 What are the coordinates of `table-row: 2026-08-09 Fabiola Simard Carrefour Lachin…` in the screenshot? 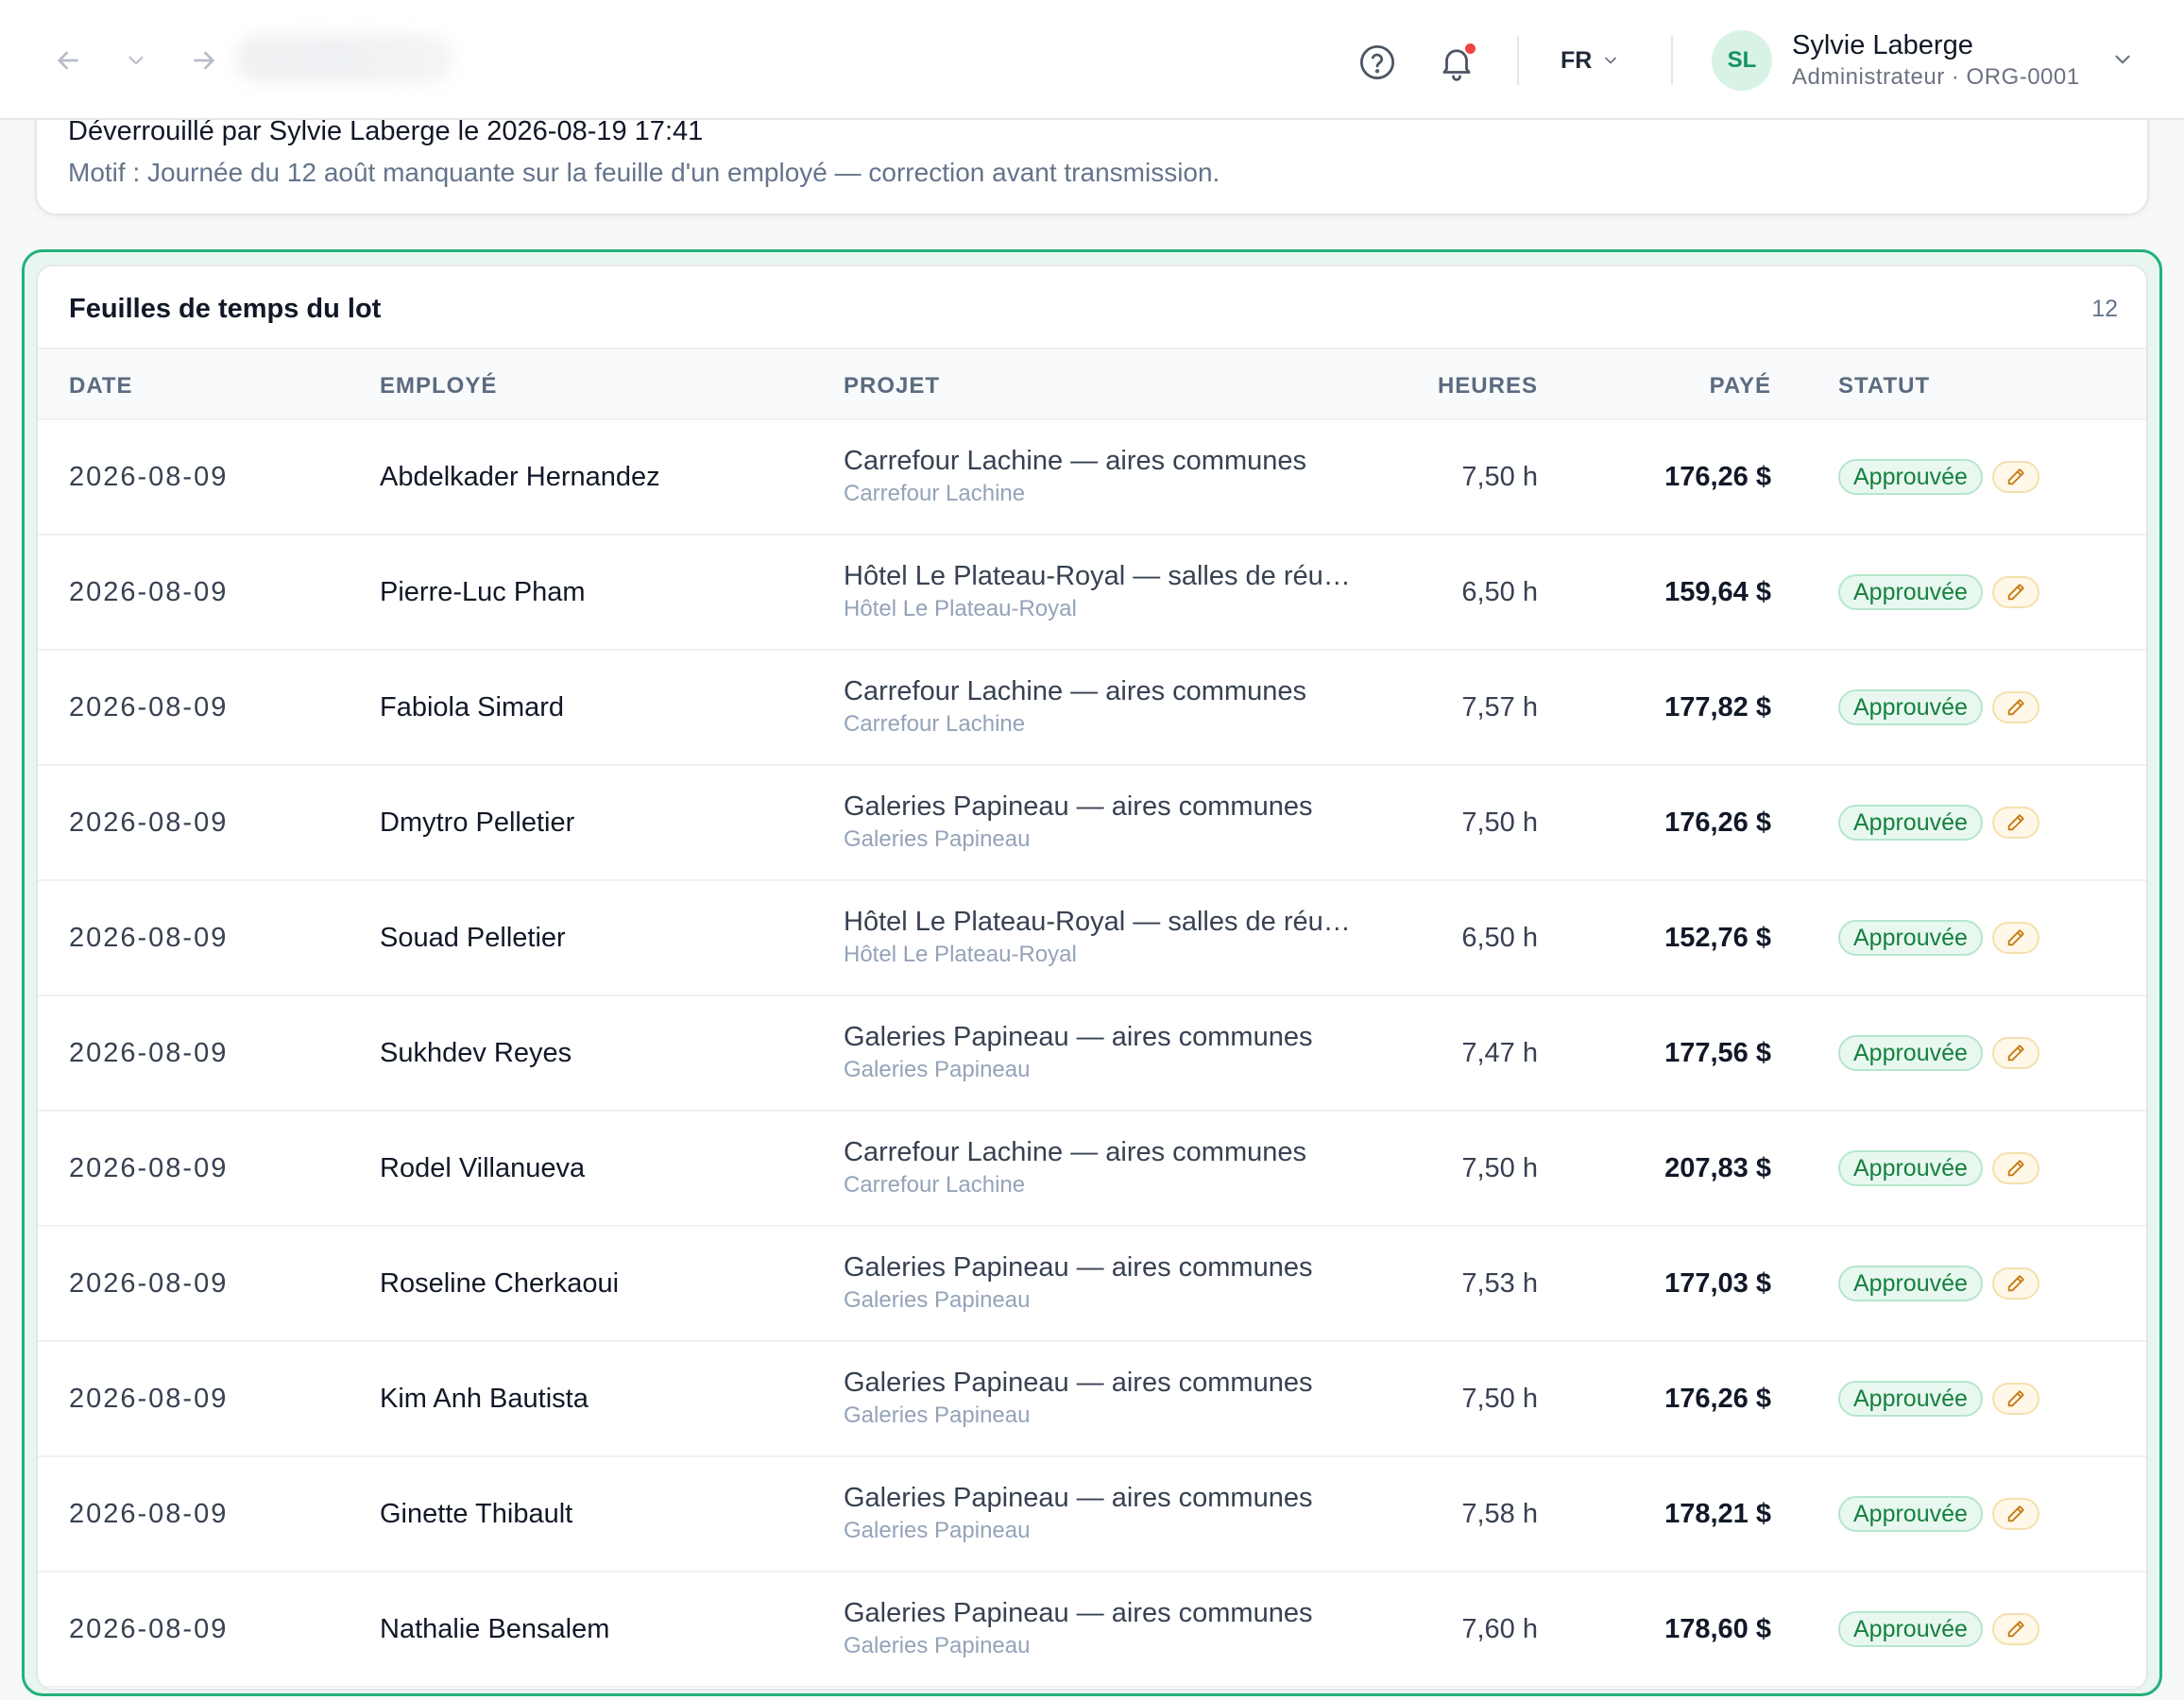 It's located at (1092, 708).